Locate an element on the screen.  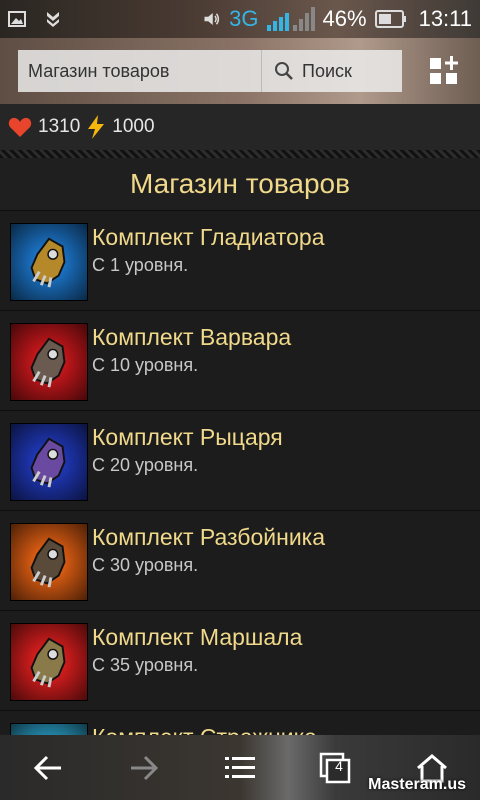
forward-button is located at coordinates (144, 768).